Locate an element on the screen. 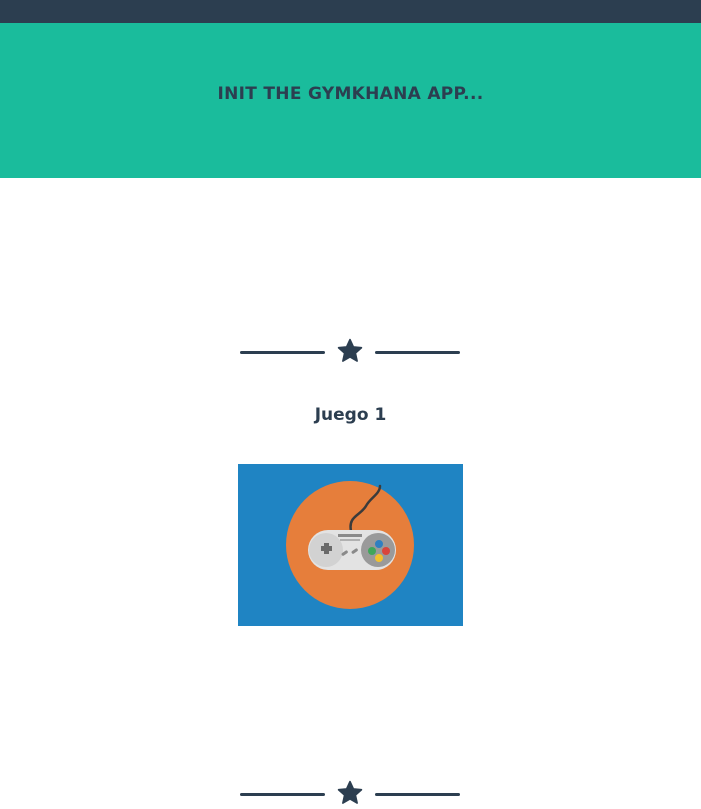 The width and height of the screenshot is (701, 809). gamepad-illustration is located at coordinates (350, 545).